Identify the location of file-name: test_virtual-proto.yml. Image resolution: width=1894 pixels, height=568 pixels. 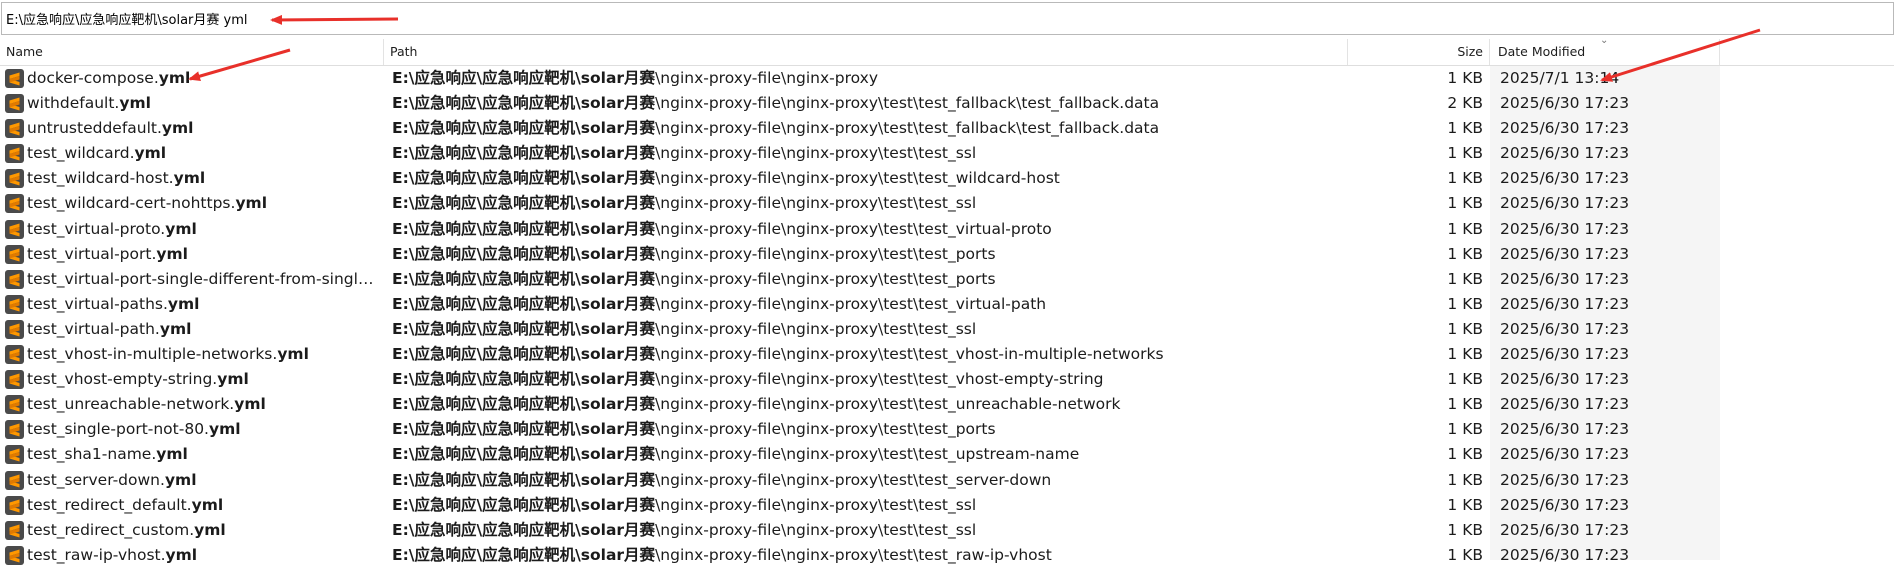
(204, 229).